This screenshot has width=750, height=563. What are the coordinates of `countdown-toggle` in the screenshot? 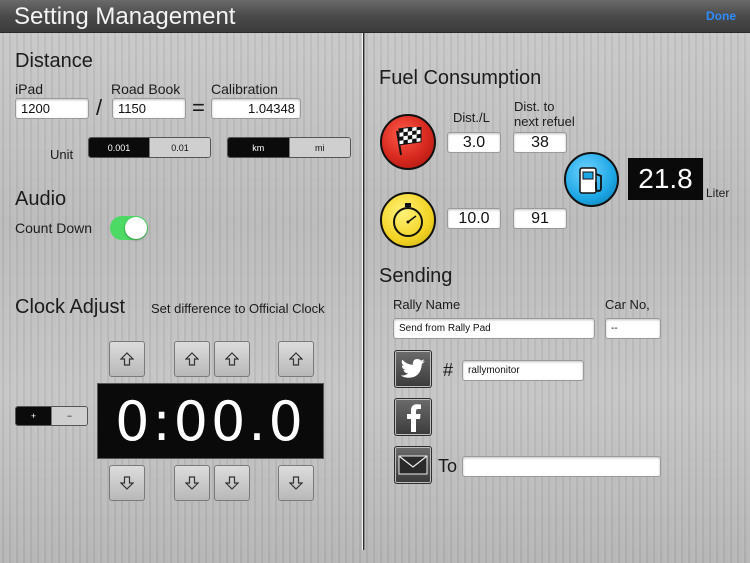 It's located at (129, 228).